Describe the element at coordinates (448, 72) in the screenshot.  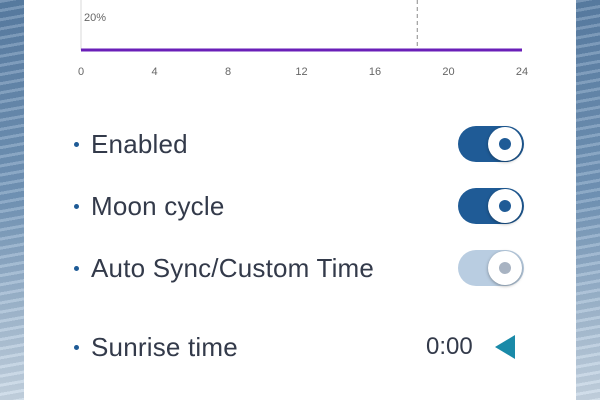
I see `x-tick-label: 20` at that location.